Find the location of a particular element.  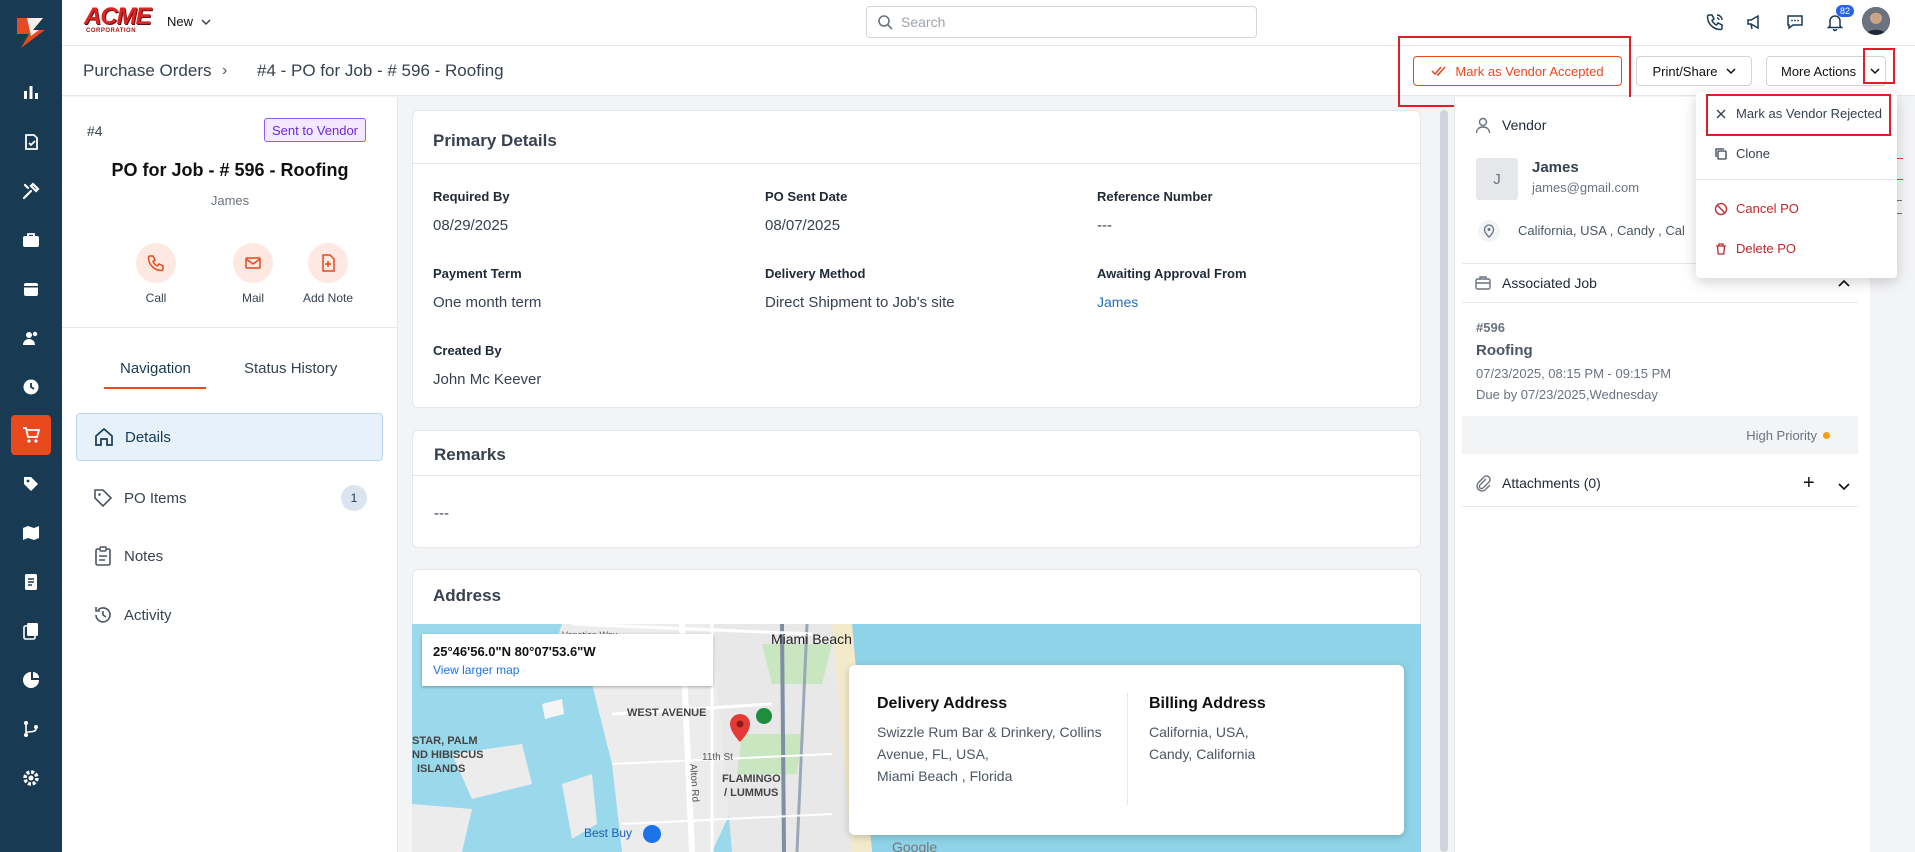

billing-address-lines: California, USA, Candy, California is located at coordinates (1202, 743).